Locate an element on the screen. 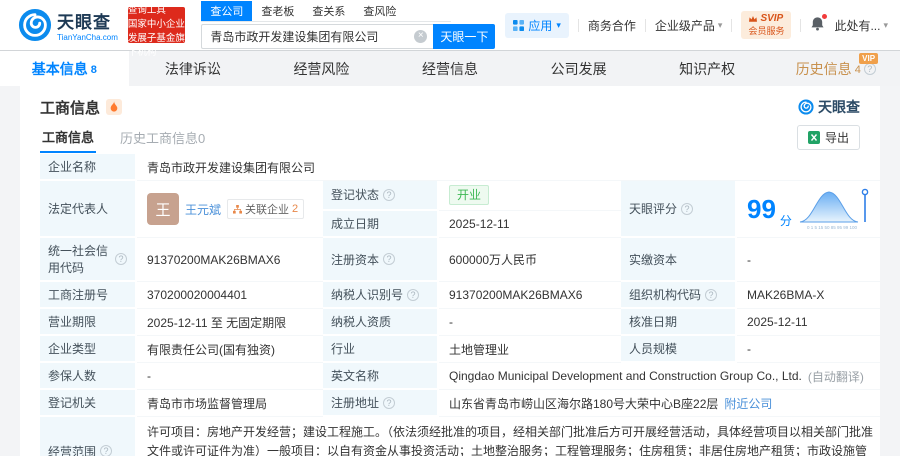 This screenshot has width=900, height=456. watermark-label: 天眼查 is located at coordinates (839, 107).